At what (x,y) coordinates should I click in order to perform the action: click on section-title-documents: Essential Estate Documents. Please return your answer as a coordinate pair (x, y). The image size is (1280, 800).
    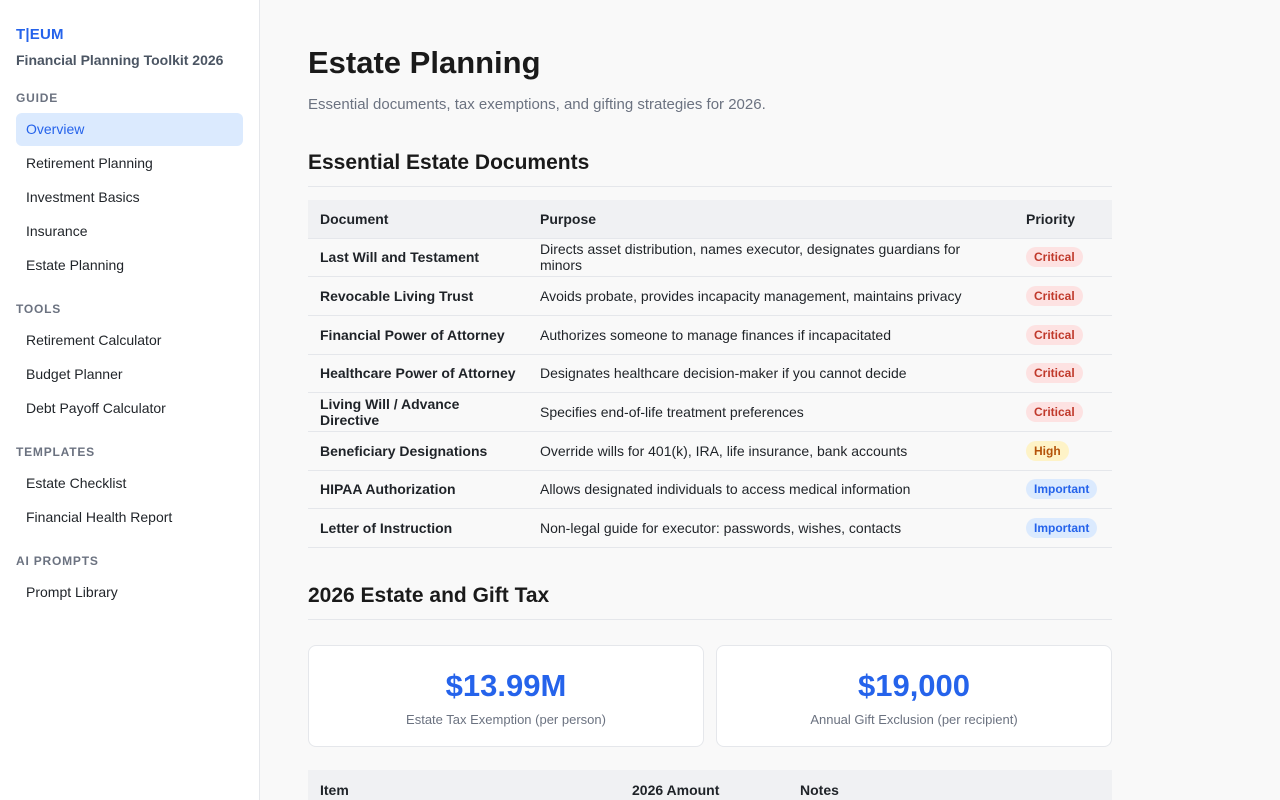
    Looking at the image, I should click on (710, 168).